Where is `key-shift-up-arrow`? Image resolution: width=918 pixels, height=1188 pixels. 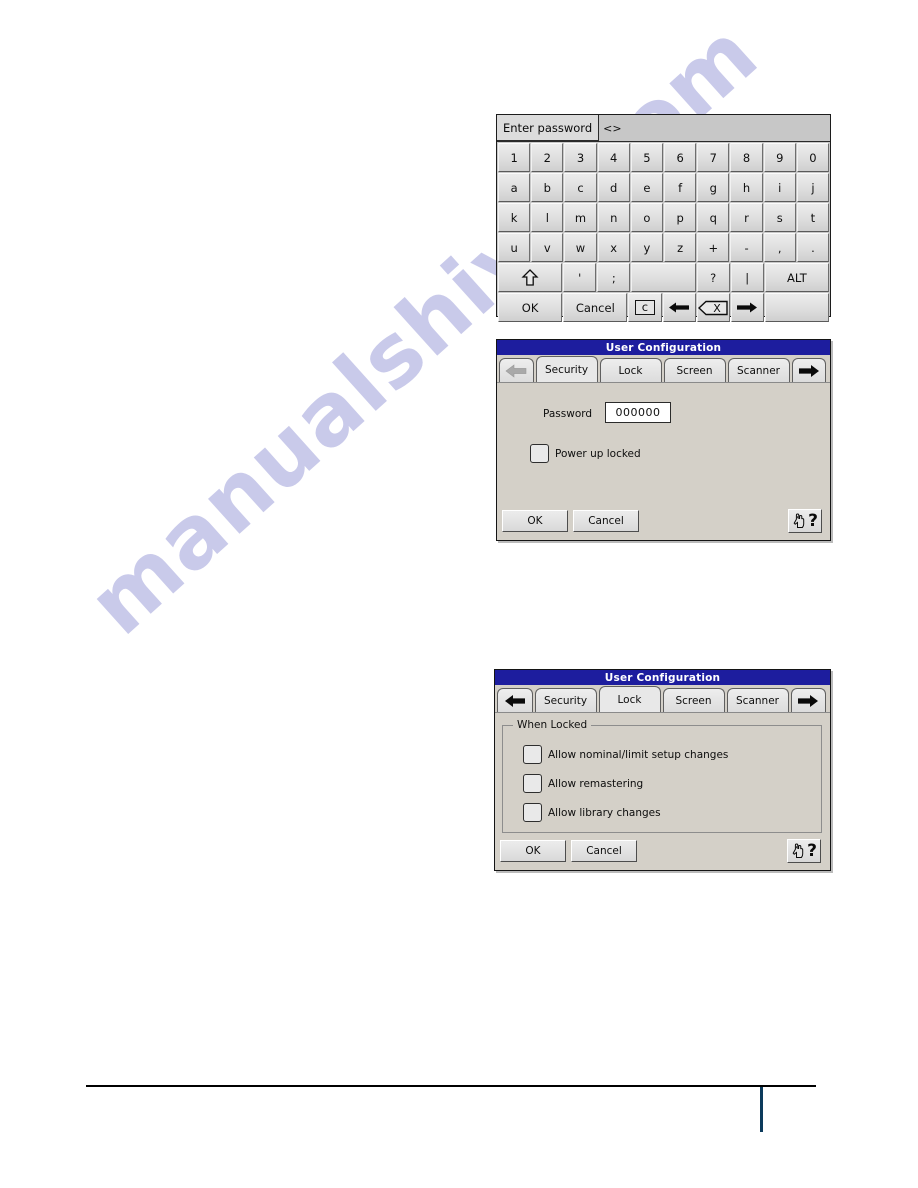 key-shift-up-arrow is located at coordinates (530, 277).